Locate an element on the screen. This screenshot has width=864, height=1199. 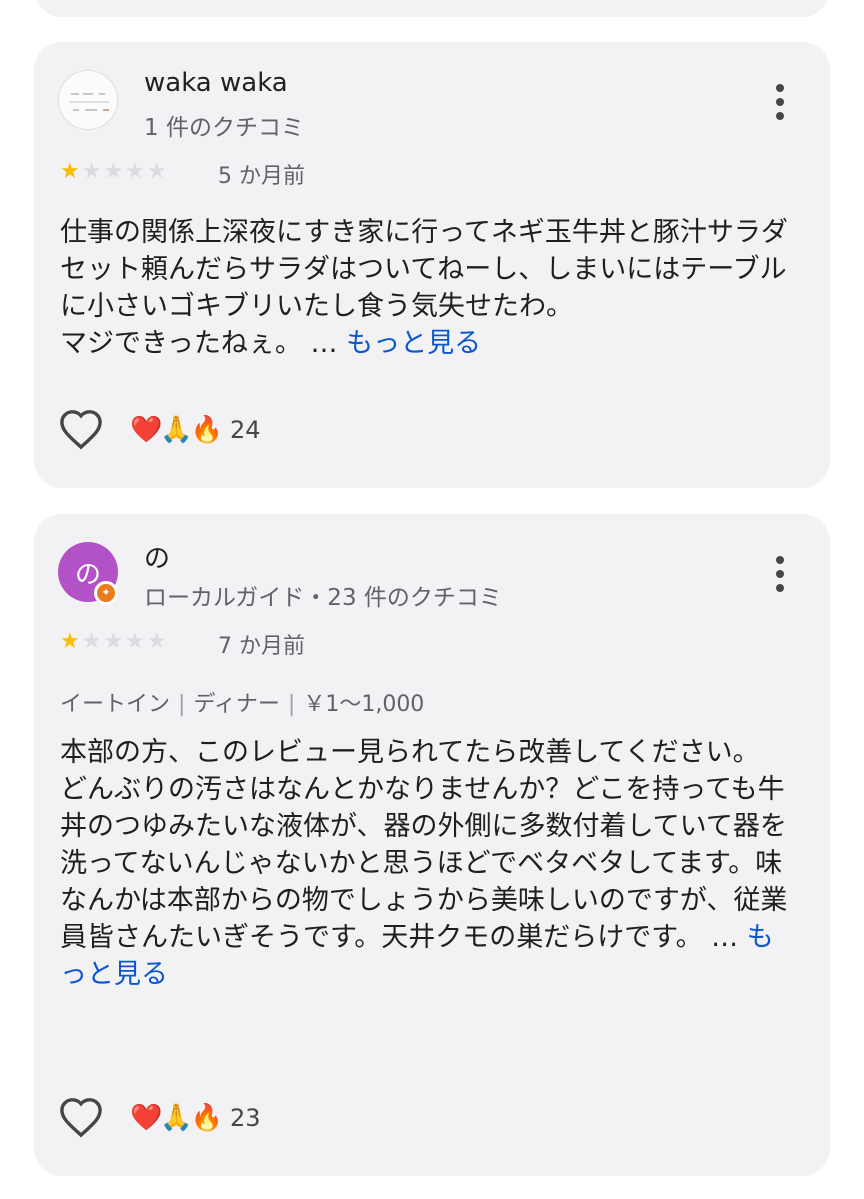
author-info: ローカルガイド・23 件のクチコミ is located at coordinates (323, 598).